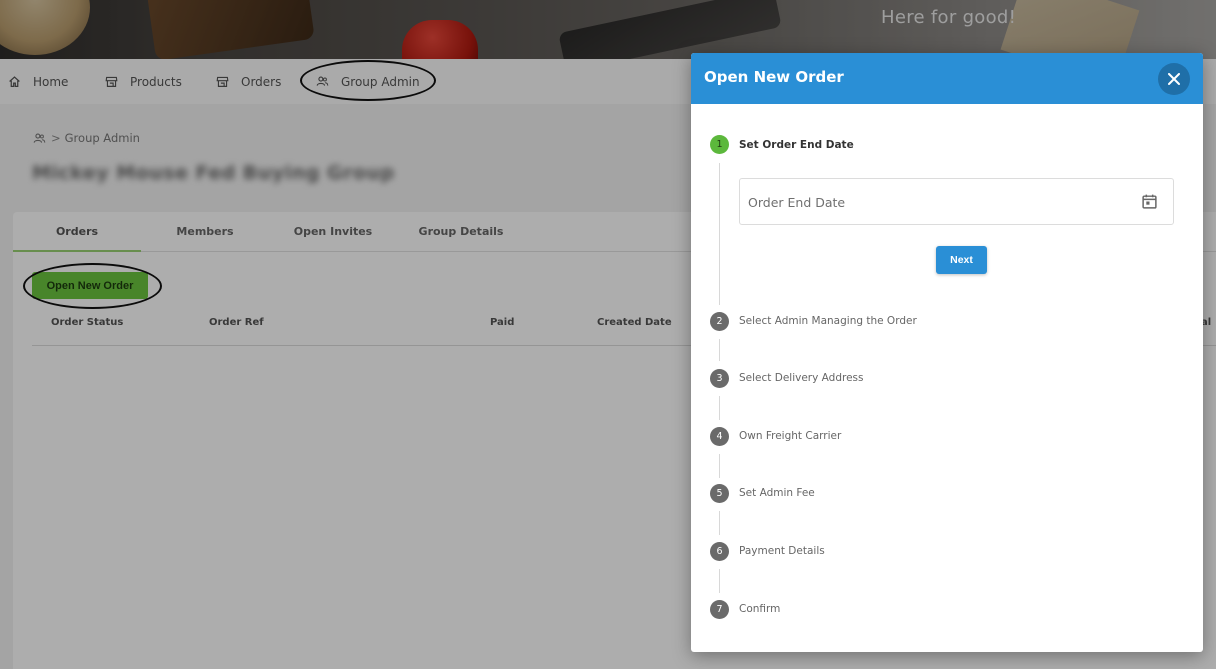 This screenshot has height=669, width=1216. Describe the element at coordinates (1149, 201) in the screenshot. I see `calendar-icon` at that location.